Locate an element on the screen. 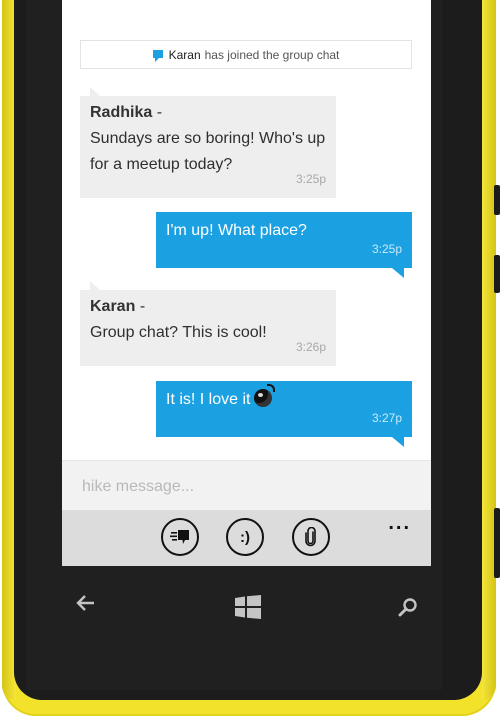  message-sender: Radhika is located at coordinates (121, 112).